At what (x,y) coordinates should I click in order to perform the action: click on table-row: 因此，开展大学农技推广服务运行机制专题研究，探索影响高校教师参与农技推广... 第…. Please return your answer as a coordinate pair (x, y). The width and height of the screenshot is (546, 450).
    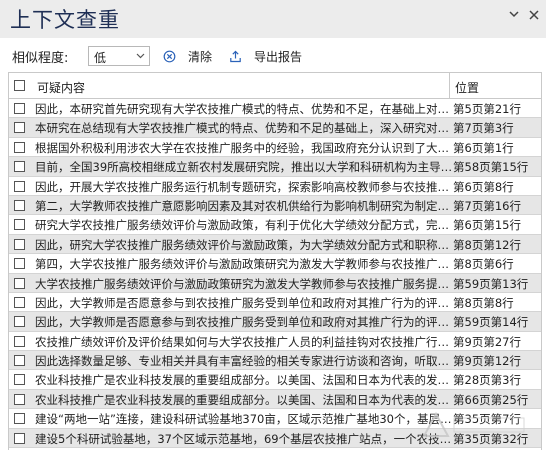
    Looking at the image, I should click on (275, 186).